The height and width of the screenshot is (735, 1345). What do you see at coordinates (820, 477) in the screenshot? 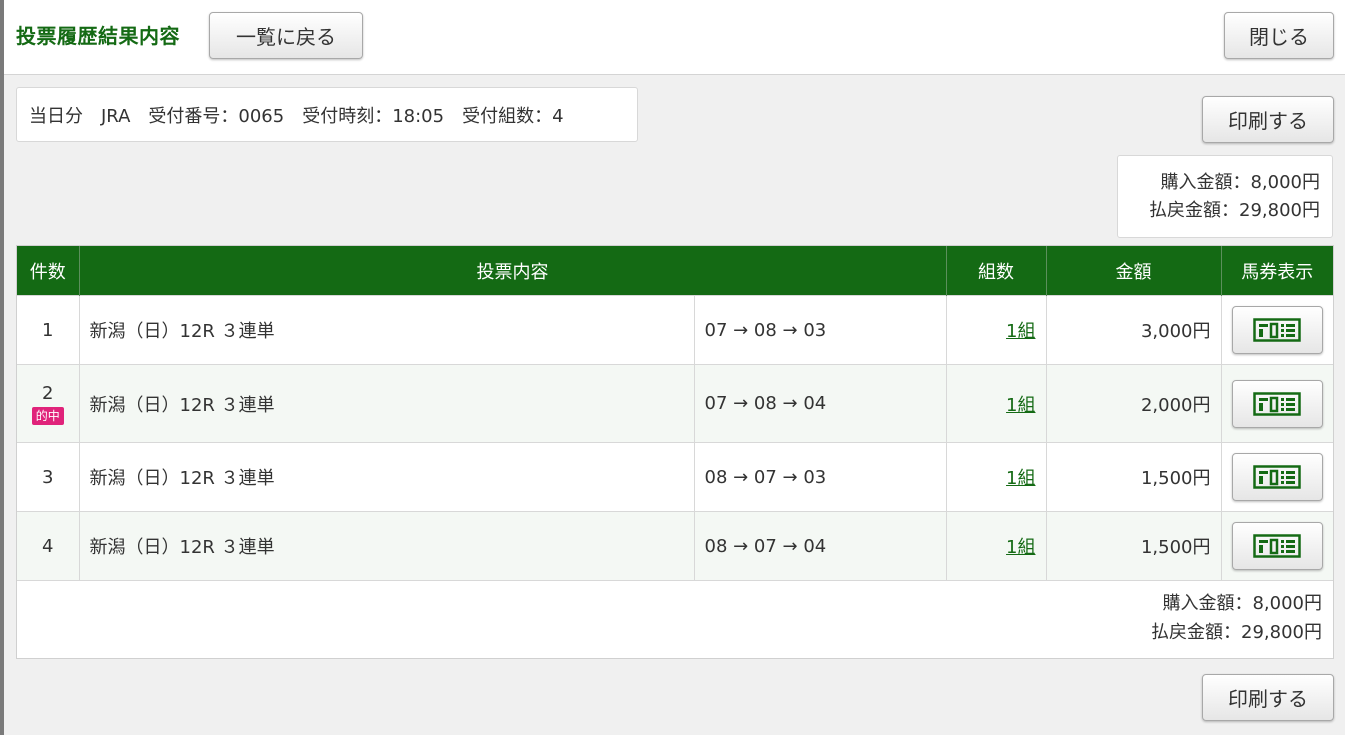
I see `row-combination: 08 → 07 → 03` at bounding box center [820, 477].